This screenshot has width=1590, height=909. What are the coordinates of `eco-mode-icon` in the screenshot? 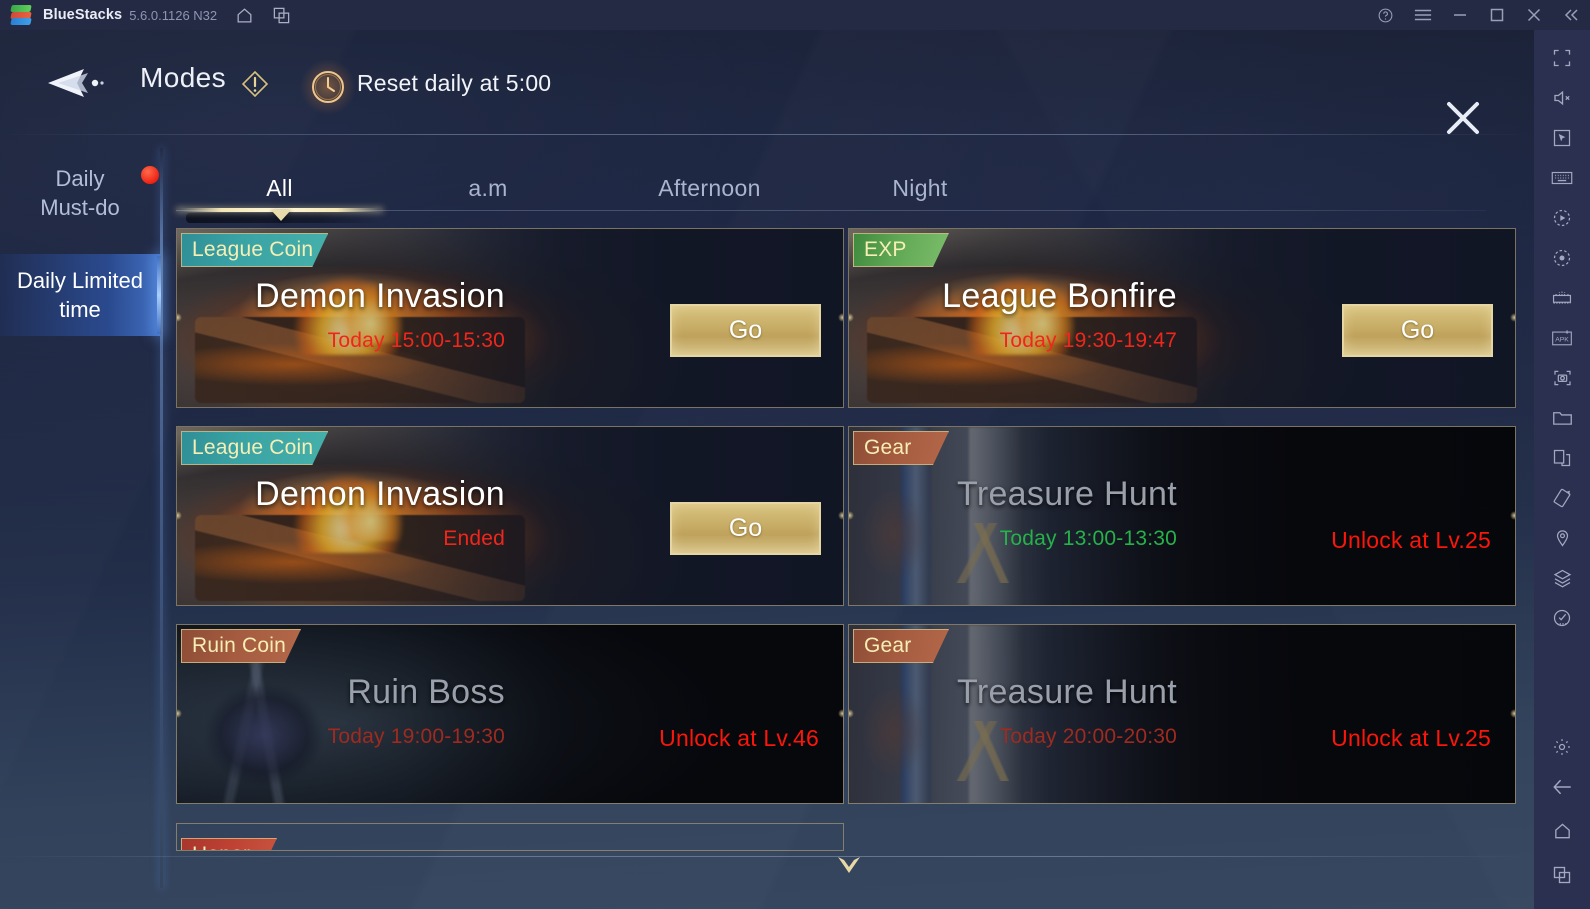 It's located at (1562, 618).